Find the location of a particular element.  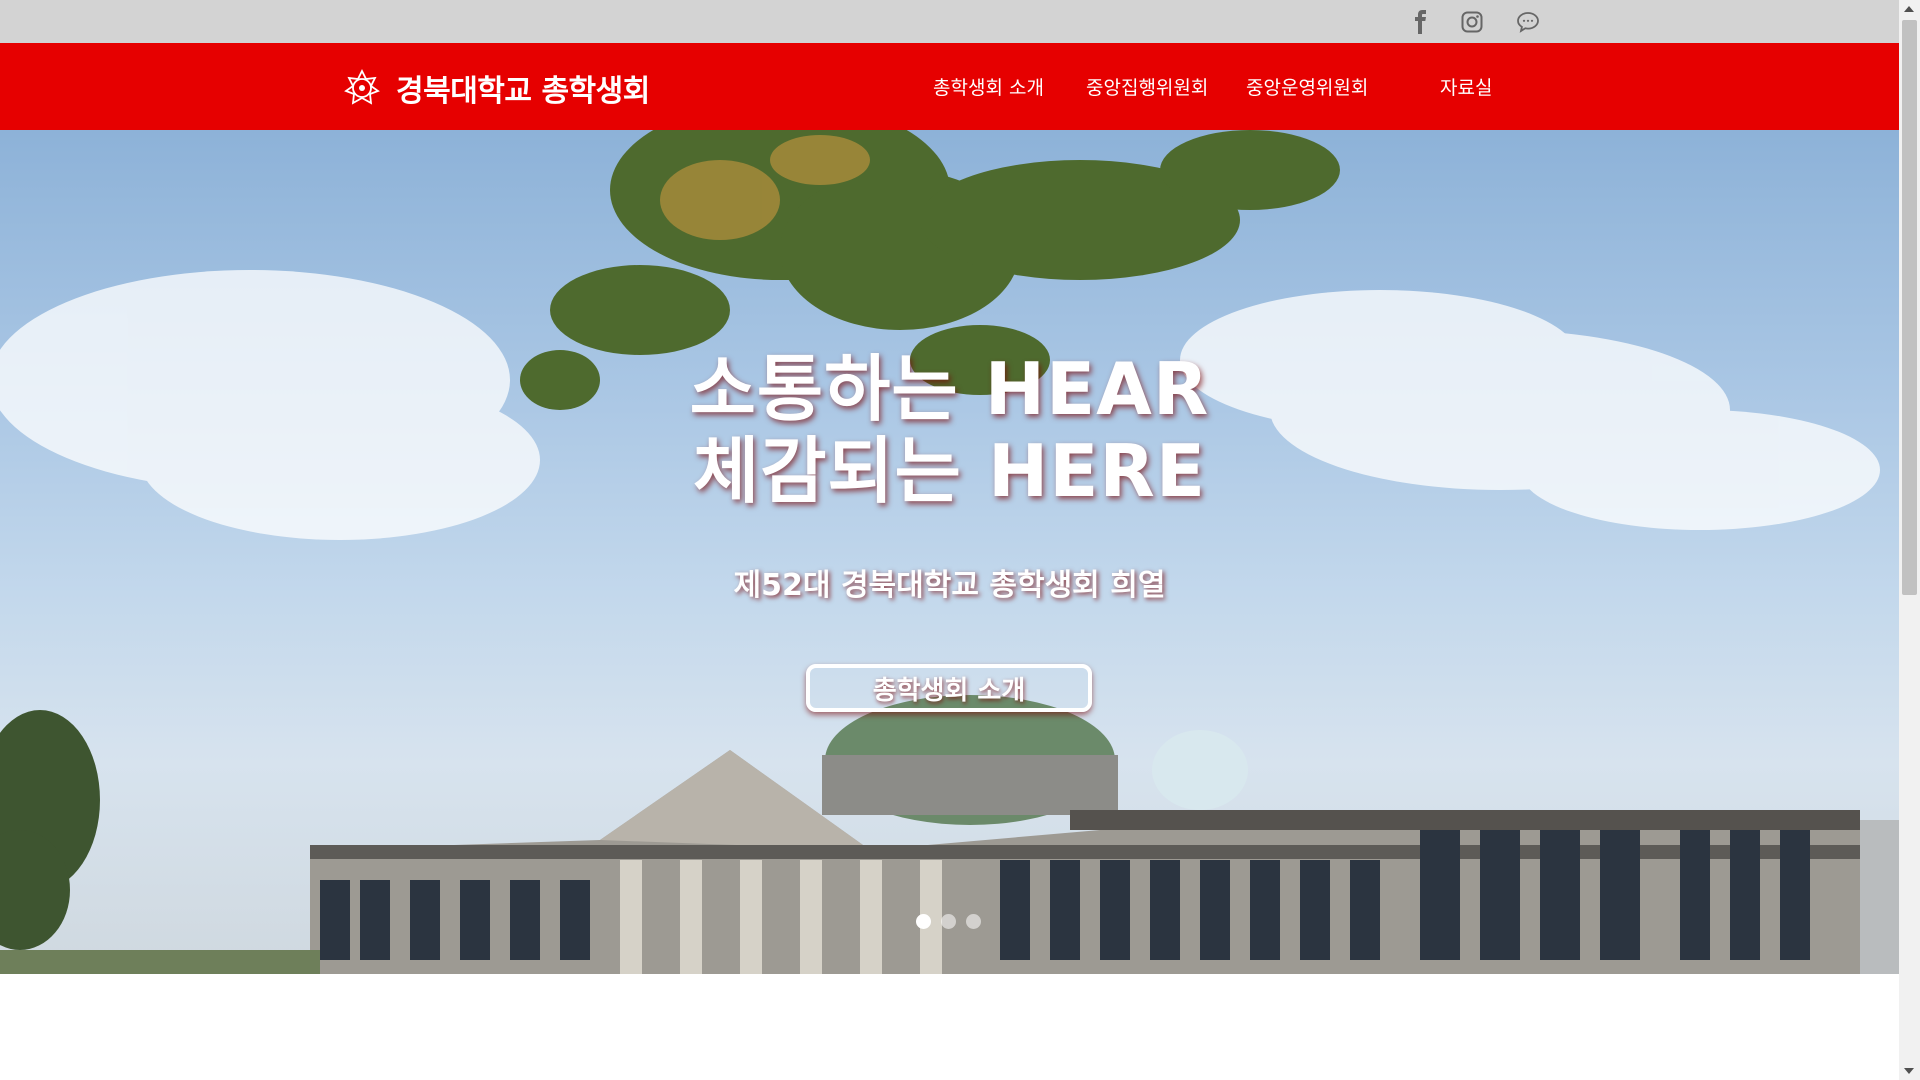

kakao-link is located at coordinates (1528, 22).